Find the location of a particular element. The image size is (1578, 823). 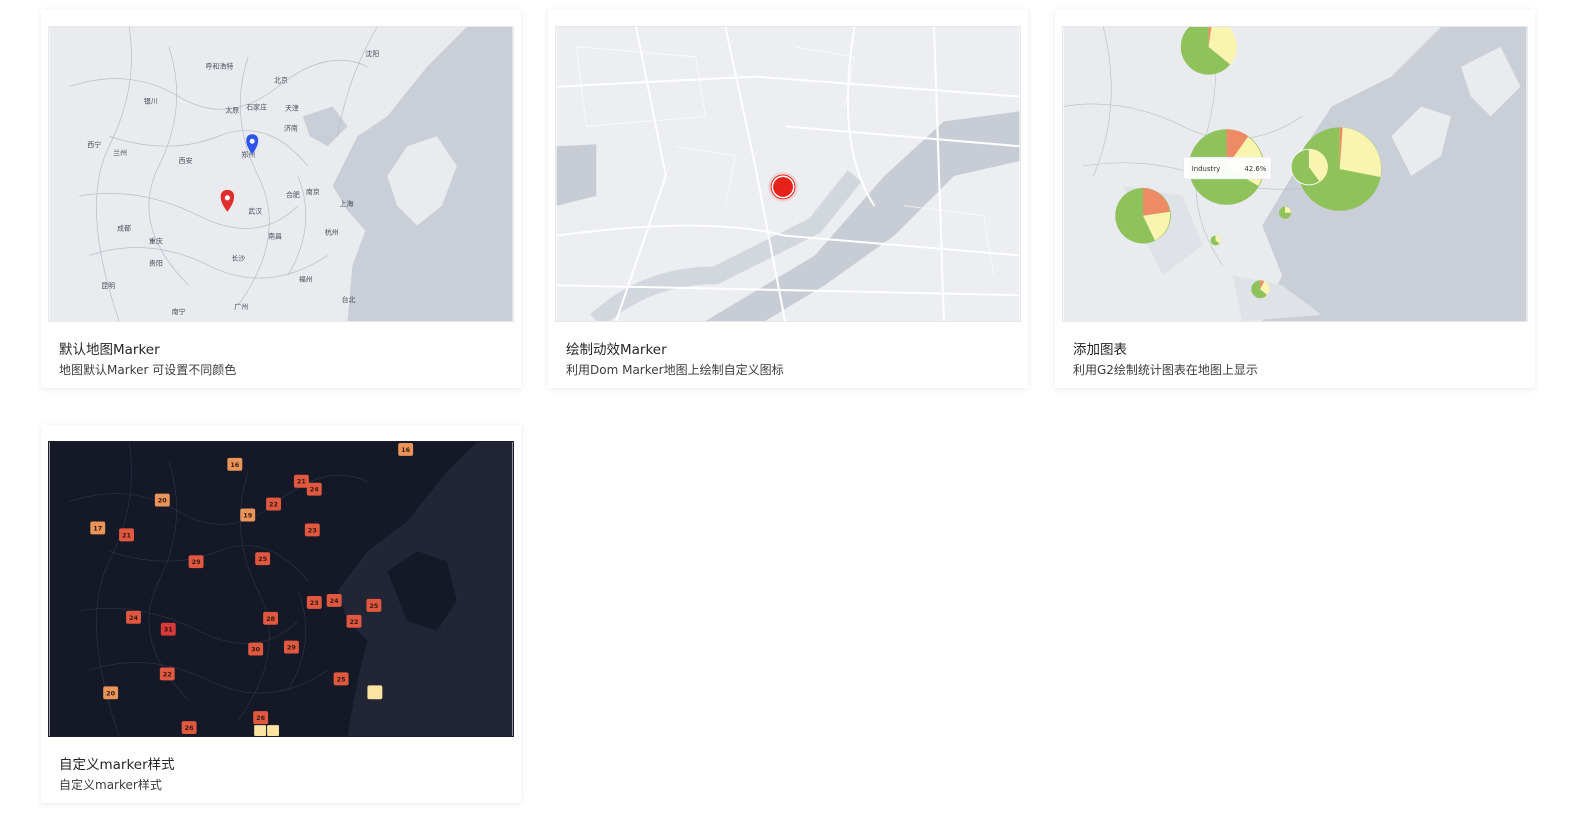

card-title: 默认地图Marker is located at coordinates (109, 348).